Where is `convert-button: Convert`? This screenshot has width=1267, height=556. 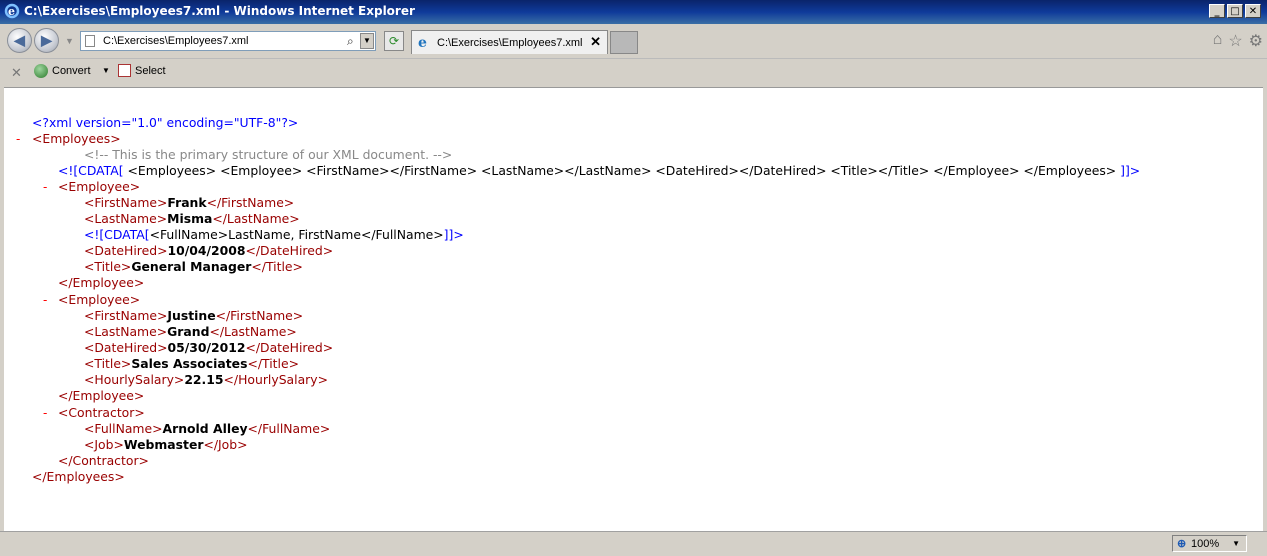 convert-button: Convert is located at coordinates (71, 71).